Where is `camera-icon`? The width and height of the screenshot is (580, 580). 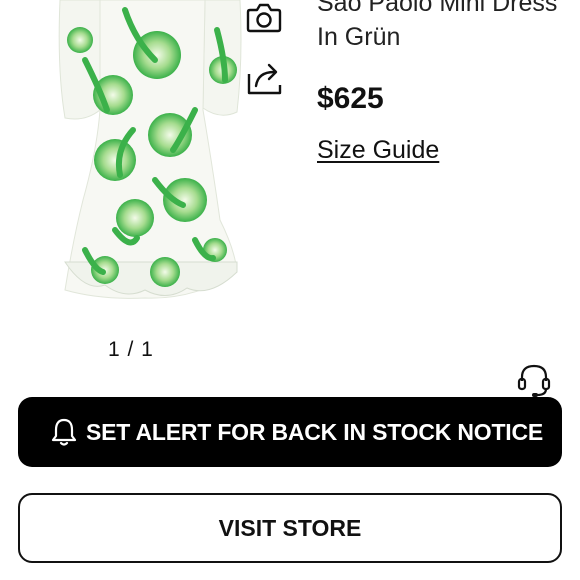 camera-icon is located at coordinates (264, 18).